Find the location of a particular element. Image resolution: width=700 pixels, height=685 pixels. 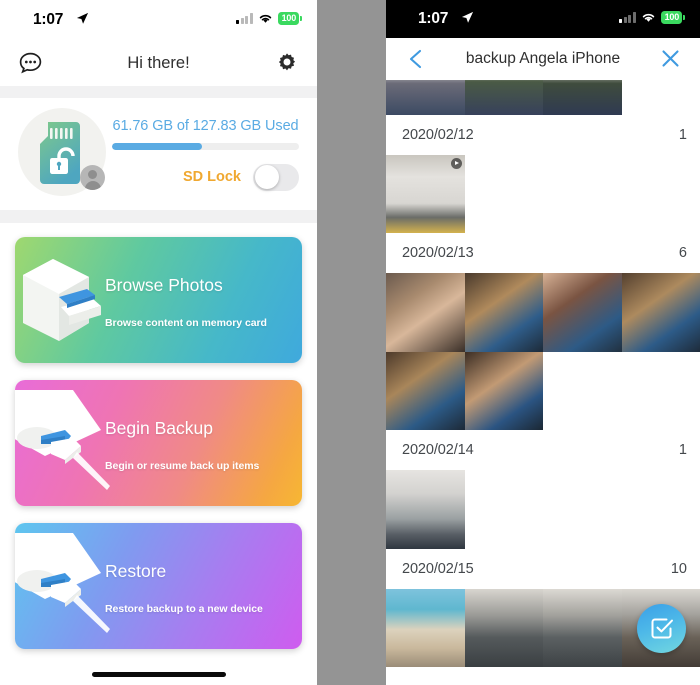

card-title: Browse Photos is located at coordinates (164, 285).